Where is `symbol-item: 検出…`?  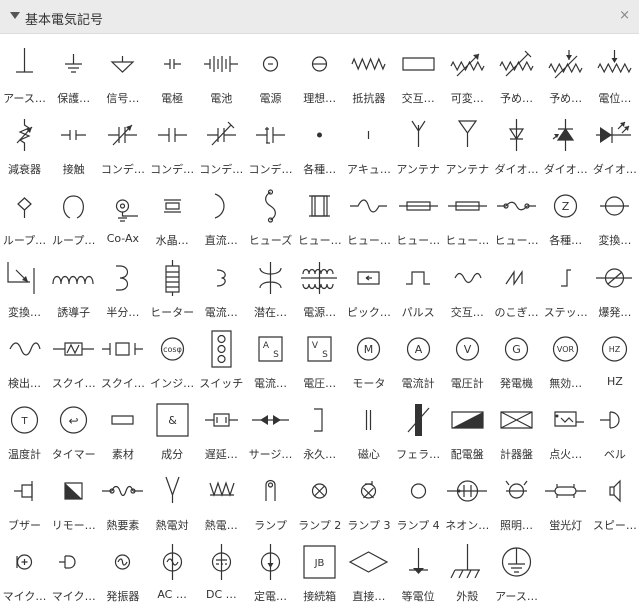 symbol-item: 検出… is located at coordinates (24, 360).